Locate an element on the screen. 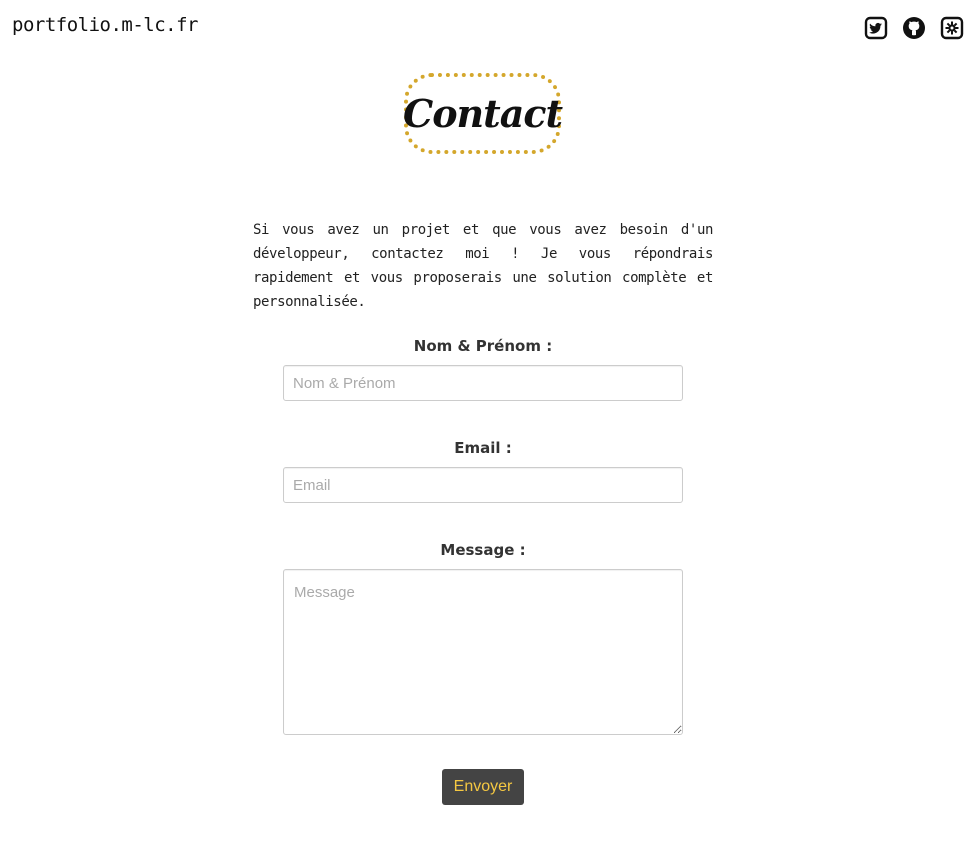 The image size is (978, 853). github-link is located at coordinates (914, 28).